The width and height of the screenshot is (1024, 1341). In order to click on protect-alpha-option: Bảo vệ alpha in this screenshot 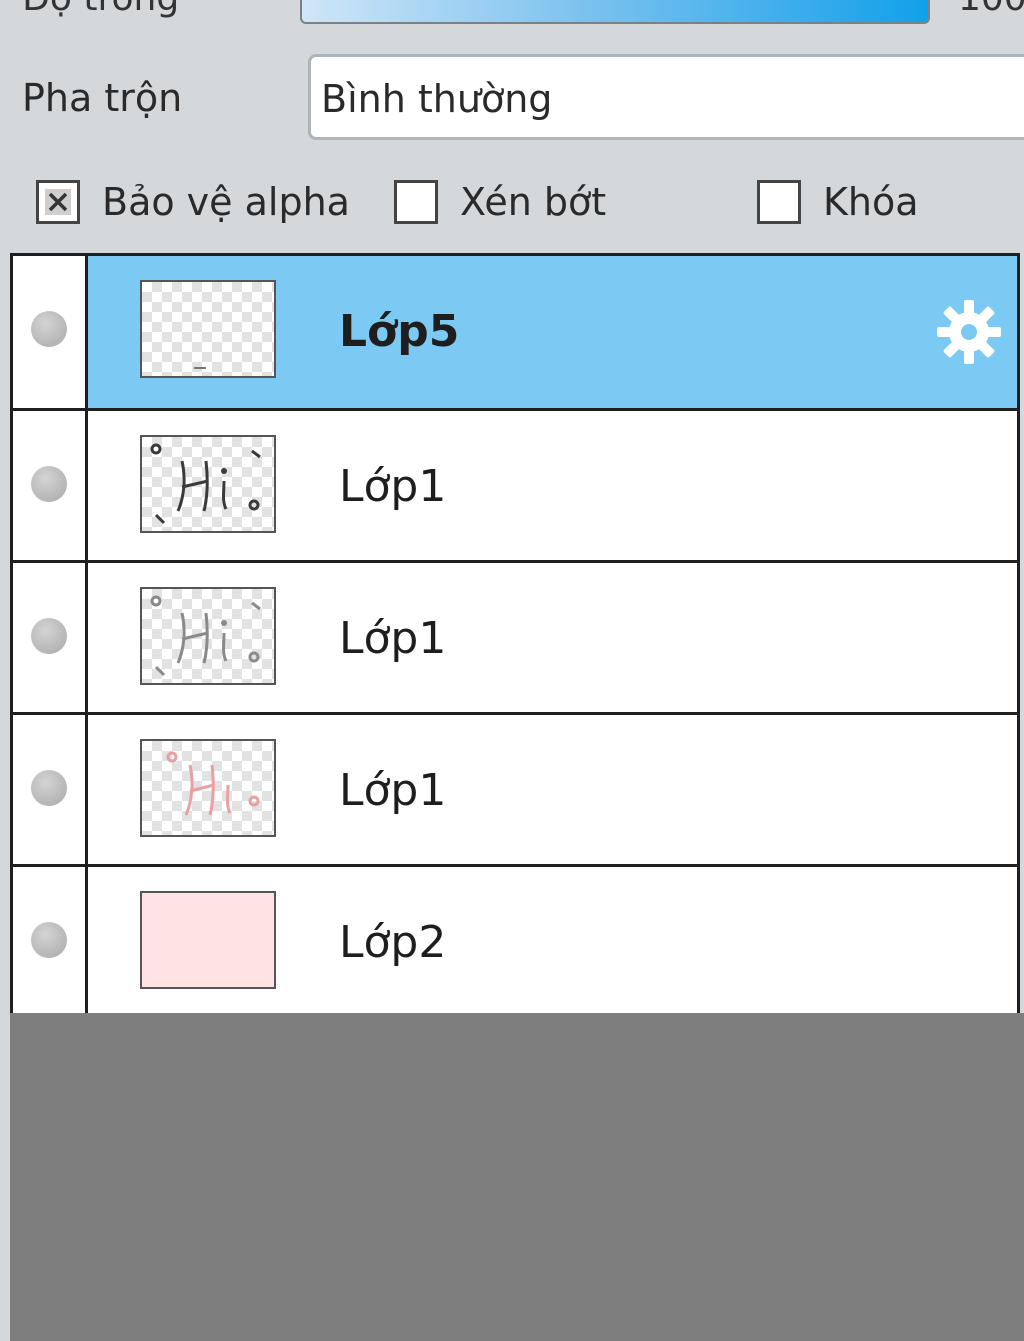, I will do `click(193, 202)`.